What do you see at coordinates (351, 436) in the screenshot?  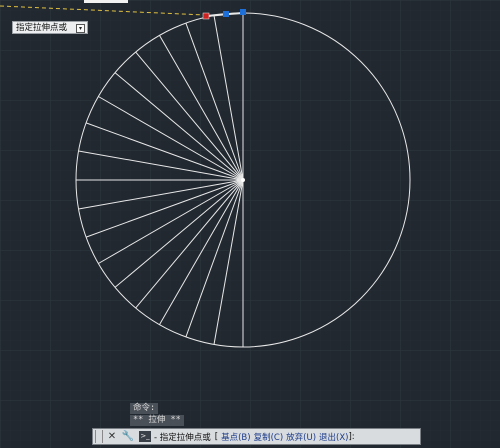 I see `bracket-close: ]:` at bounding box center [351, 436].